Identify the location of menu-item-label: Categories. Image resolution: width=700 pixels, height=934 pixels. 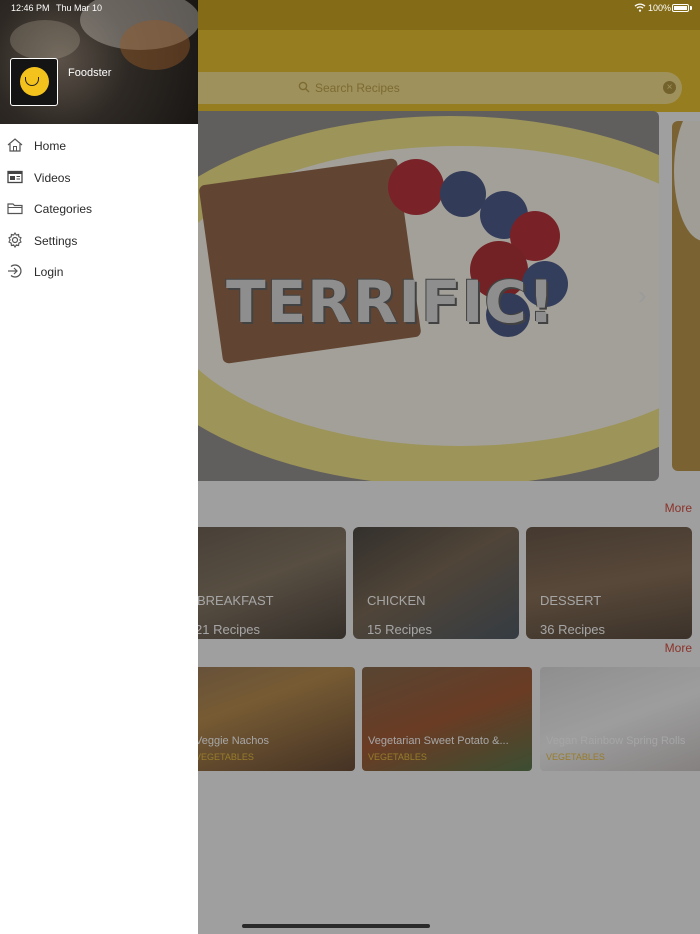
(63, 209).